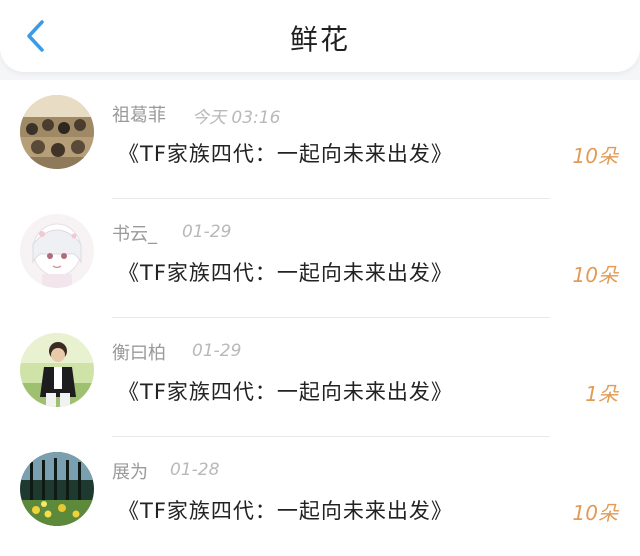  I want to click on top-bar: 鲜花, so click(320, 36).